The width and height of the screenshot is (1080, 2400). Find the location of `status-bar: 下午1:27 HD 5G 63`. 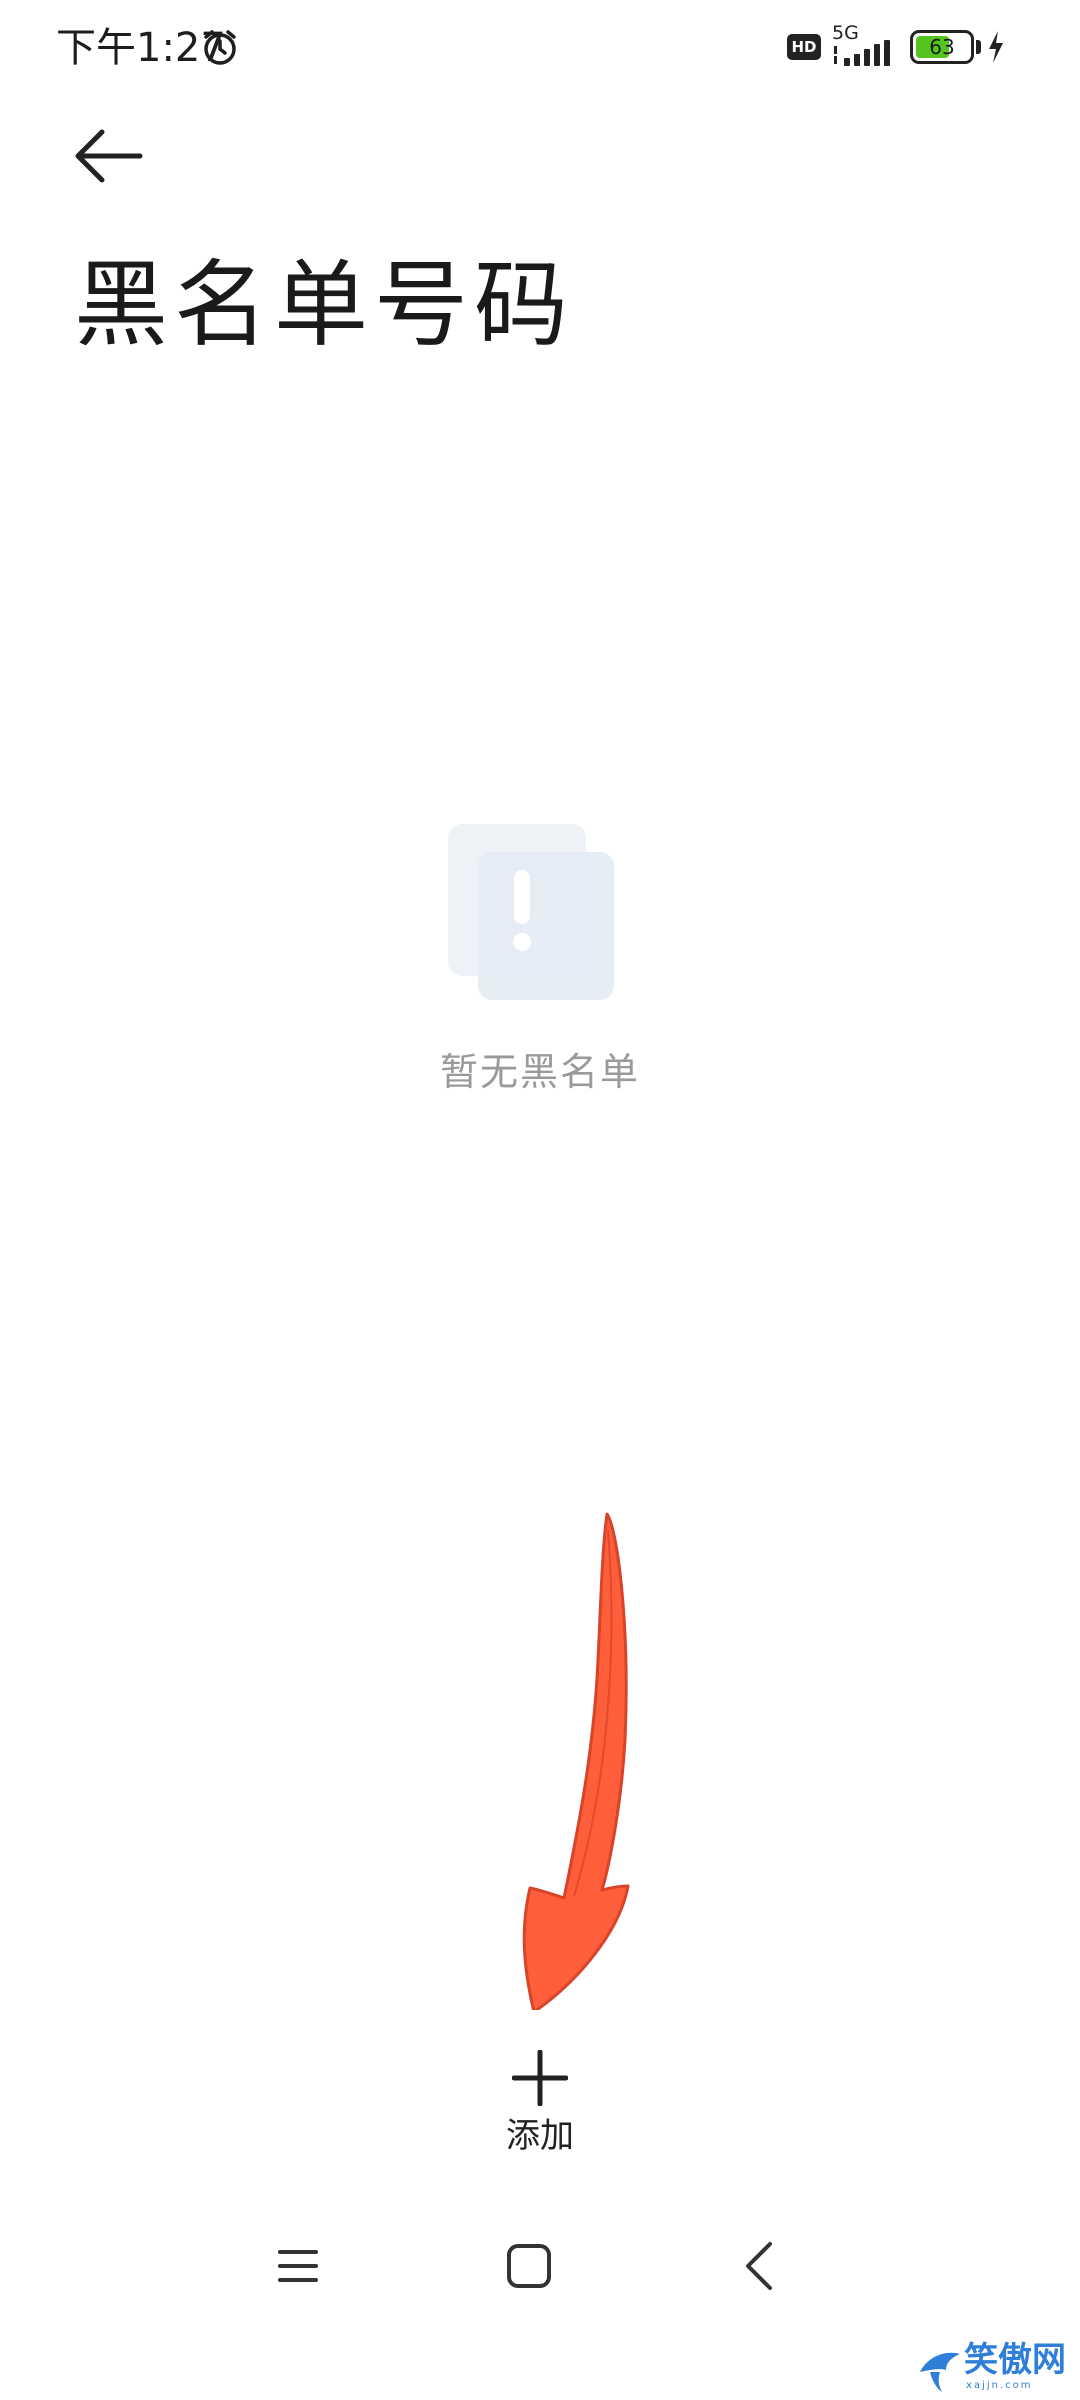

status-bar: 下午1:27 HD 5G 63 is located at coordinates (540, 48).